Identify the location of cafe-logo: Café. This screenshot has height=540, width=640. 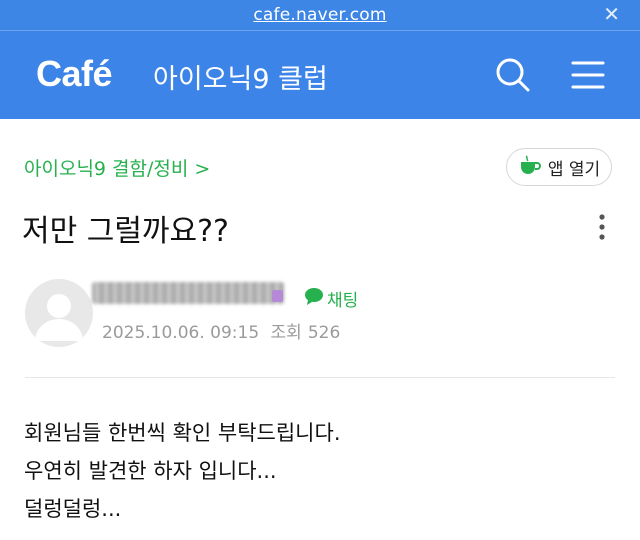
(74, 74).